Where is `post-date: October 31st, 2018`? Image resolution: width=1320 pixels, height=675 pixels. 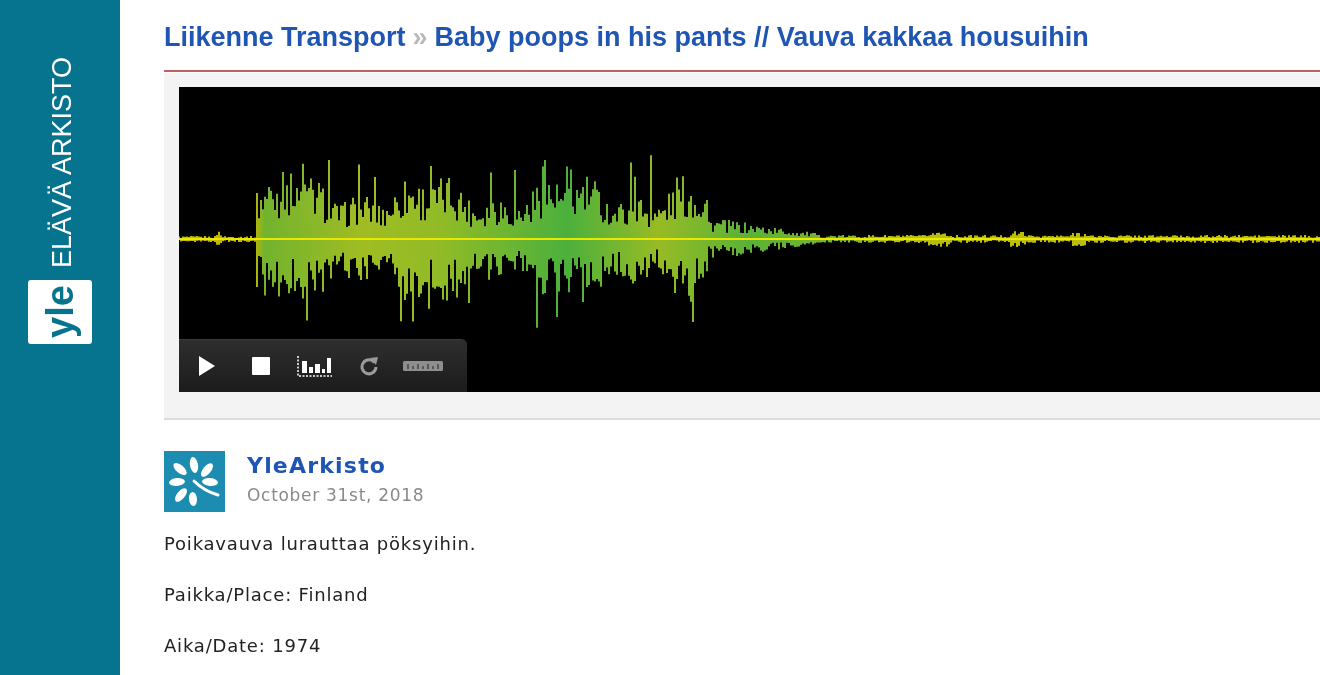 post-date: October 31st, 2018 is located at coordinates (336, 495).